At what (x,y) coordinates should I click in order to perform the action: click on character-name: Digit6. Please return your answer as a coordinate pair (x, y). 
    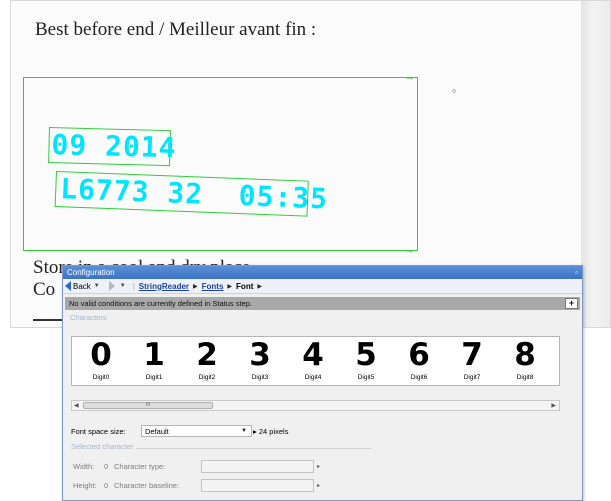
    Looking at the image, I should click on (419, 377).